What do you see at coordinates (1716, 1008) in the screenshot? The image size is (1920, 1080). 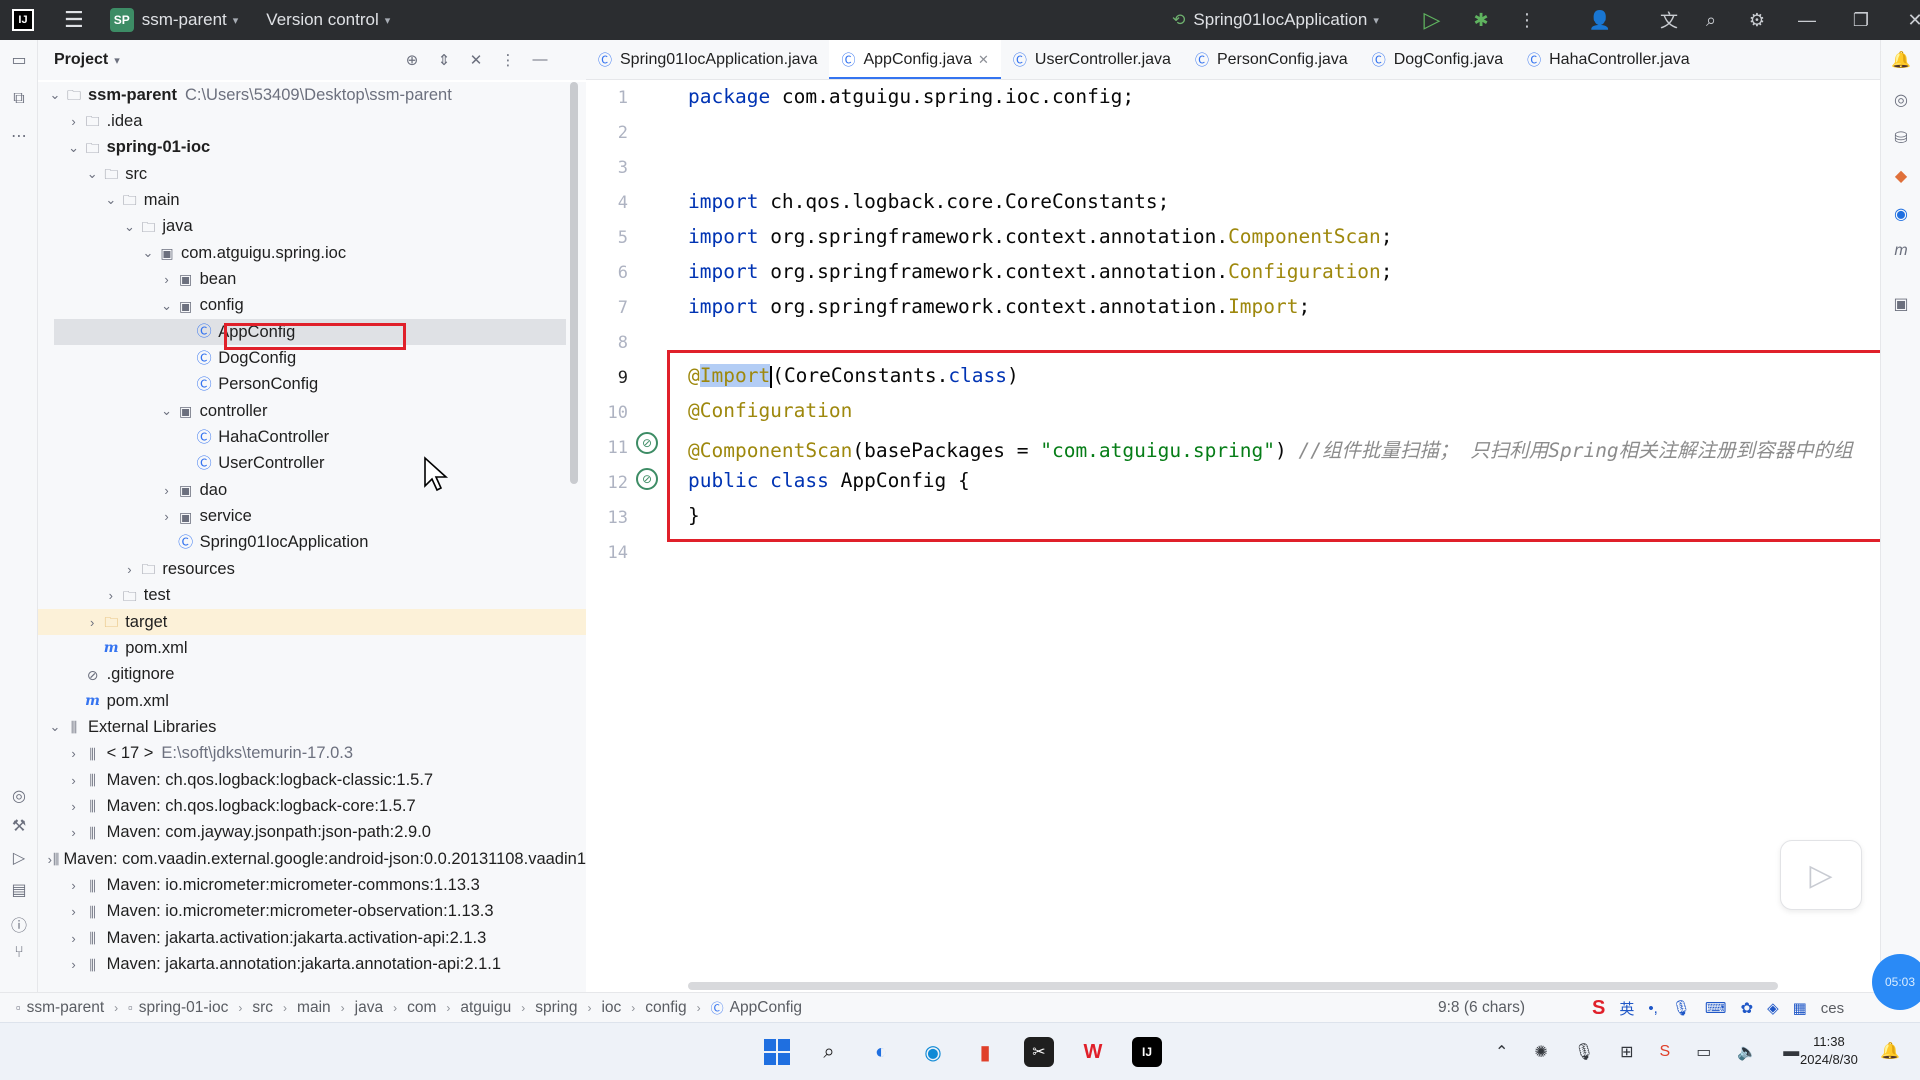 I see `ime-keyboard-icon: ⌨` at bounding box center [1716, 1008].